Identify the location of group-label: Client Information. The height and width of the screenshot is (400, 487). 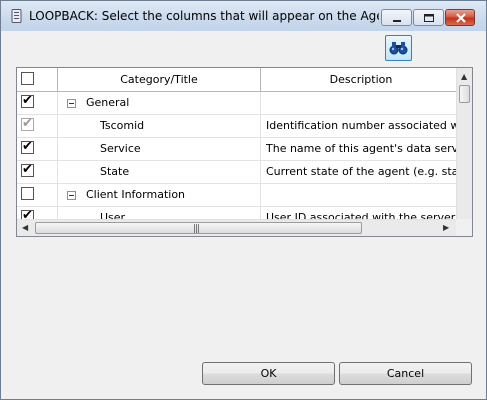
(136, 194).